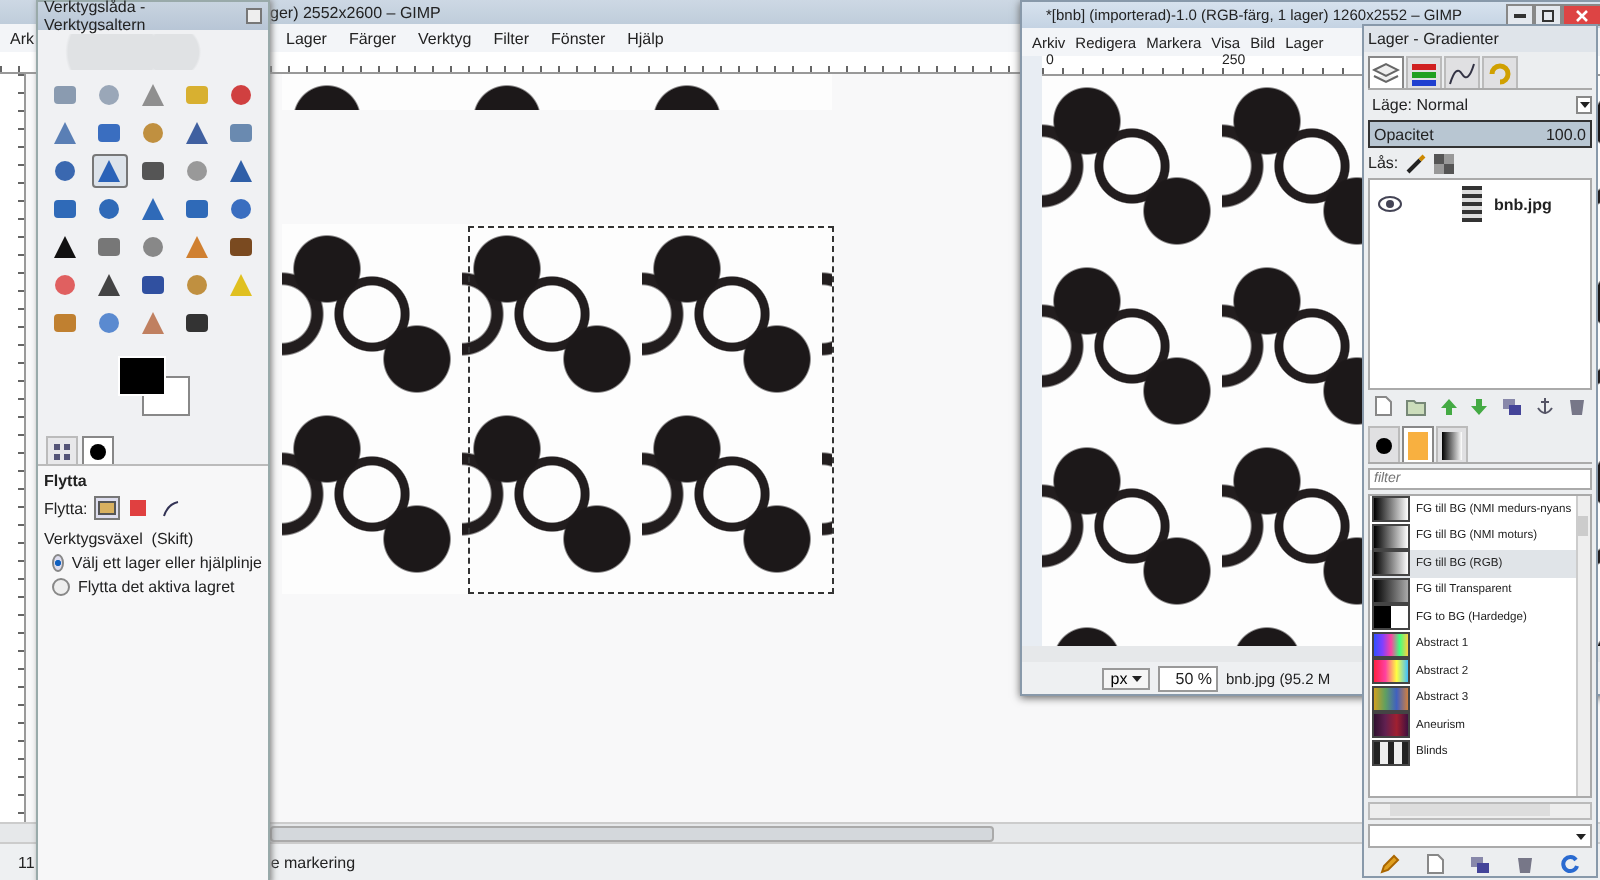  I want to click on scrollbar-thumb, so click(632, 834).